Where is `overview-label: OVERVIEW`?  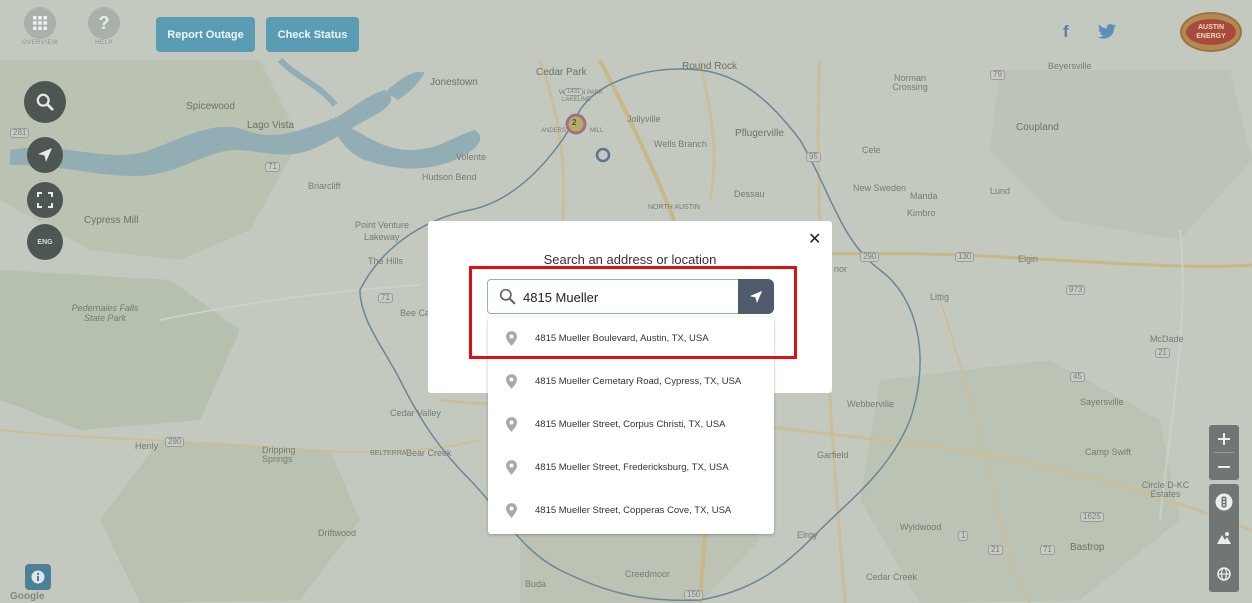 overview-label: OVERVIEW is located at coordinates (40, 43).